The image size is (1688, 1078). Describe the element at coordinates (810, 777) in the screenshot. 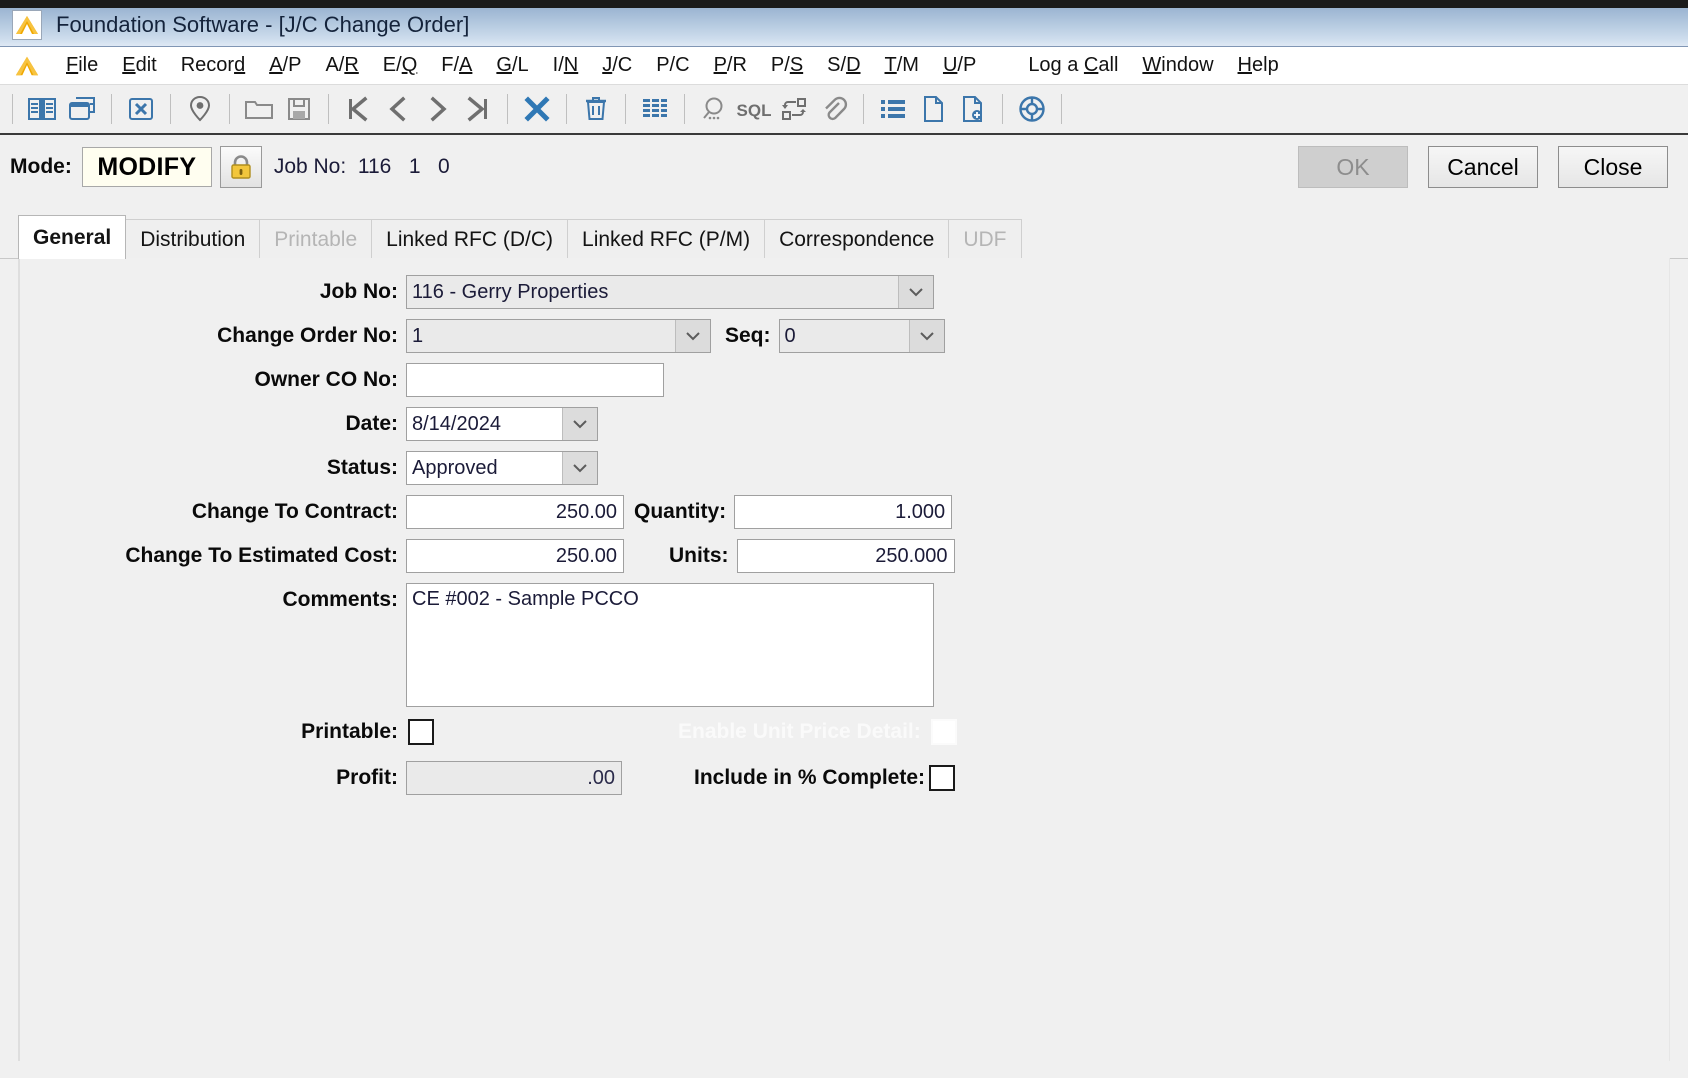

I see `include-in-pct-complete-label: Include in % Complete:` at that location.